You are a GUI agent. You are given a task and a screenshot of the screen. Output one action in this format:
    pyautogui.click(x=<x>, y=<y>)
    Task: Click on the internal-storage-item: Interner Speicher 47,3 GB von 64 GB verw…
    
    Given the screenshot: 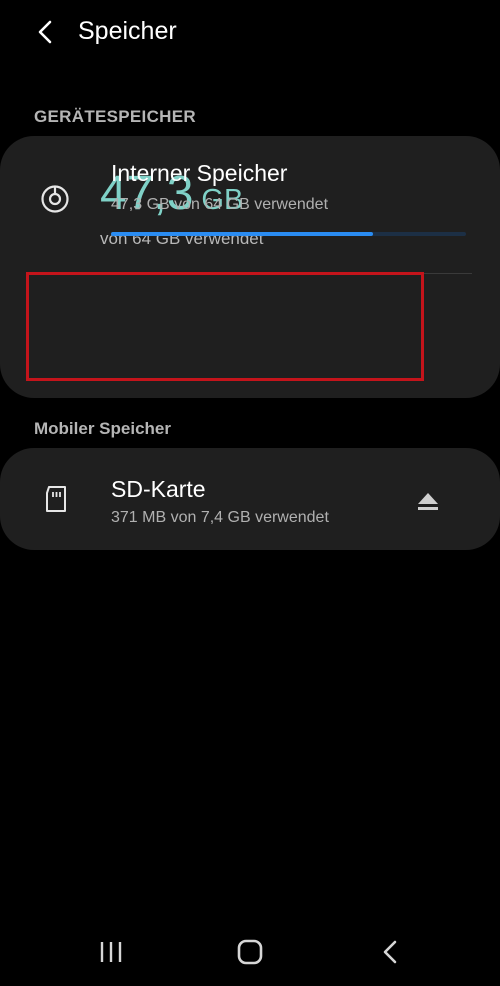 What is the action you would take?
    pyautogui.click(x=250, y=200)
    